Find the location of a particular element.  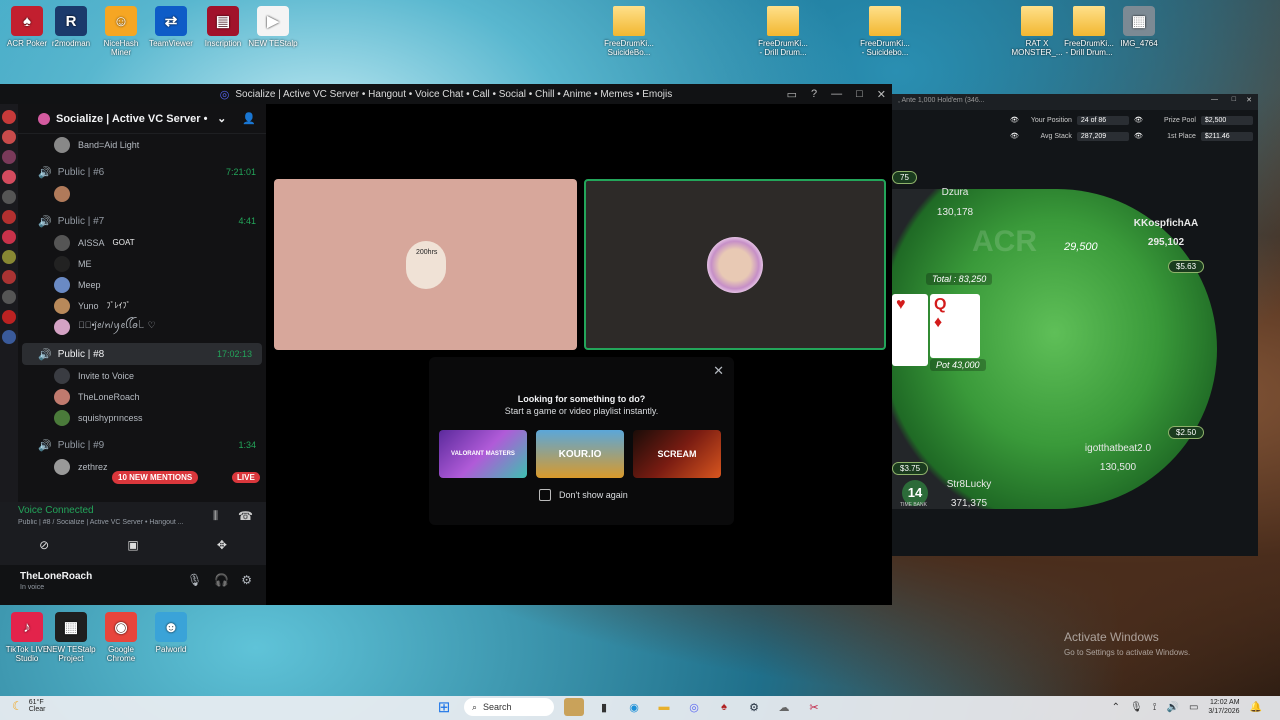

settings-icon: ⚙ is located at coordinates (246, 580).